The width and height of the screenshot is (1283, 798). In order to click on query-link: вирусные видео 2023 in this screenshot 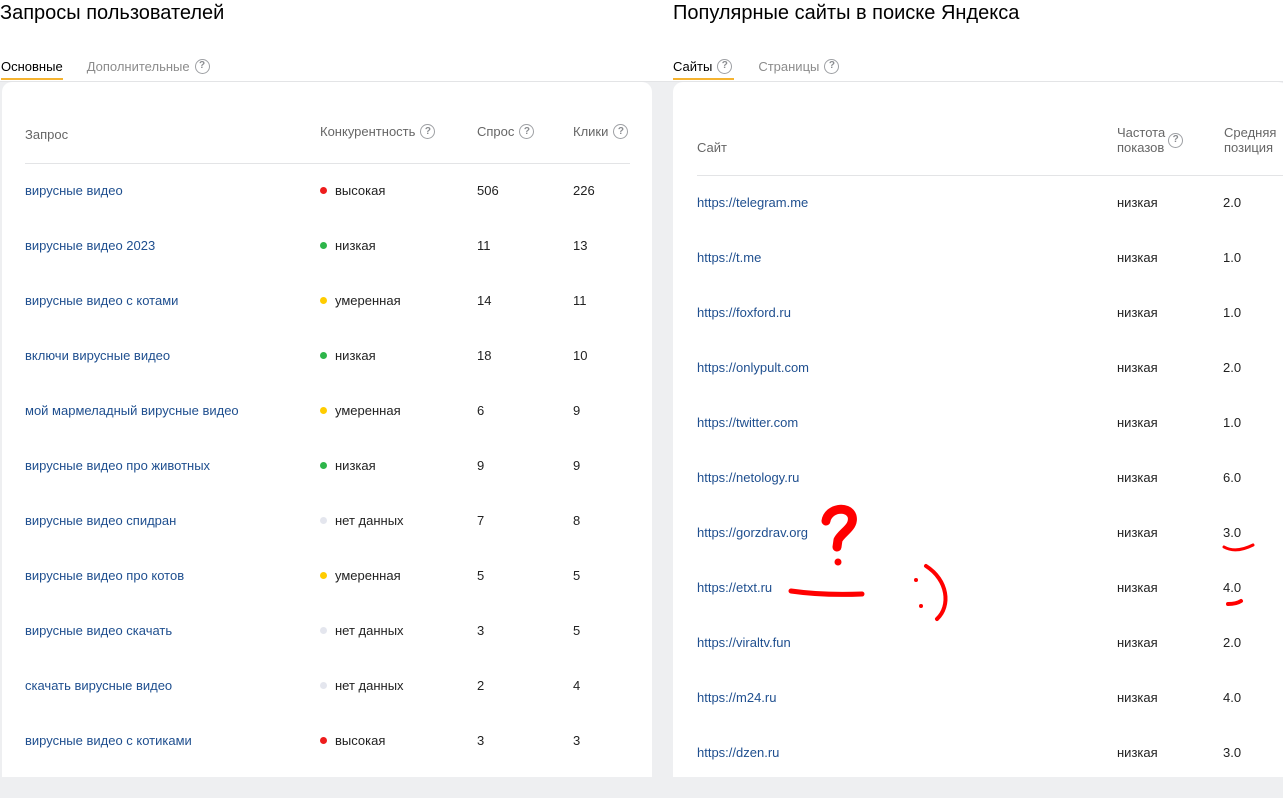, I will do `click(90, 246)`.